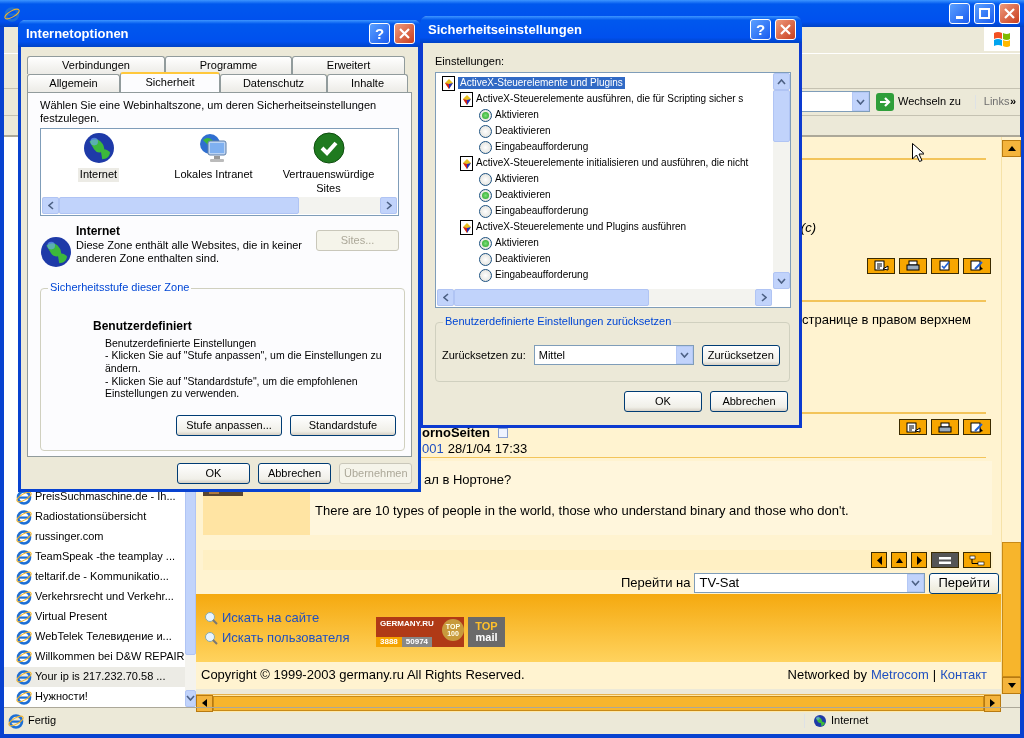 This screenshot has width=1024, height=738. Describe the element at coordinates (94, 696) in the screenshot. I see `favorite-item: Нужности!` at that location.